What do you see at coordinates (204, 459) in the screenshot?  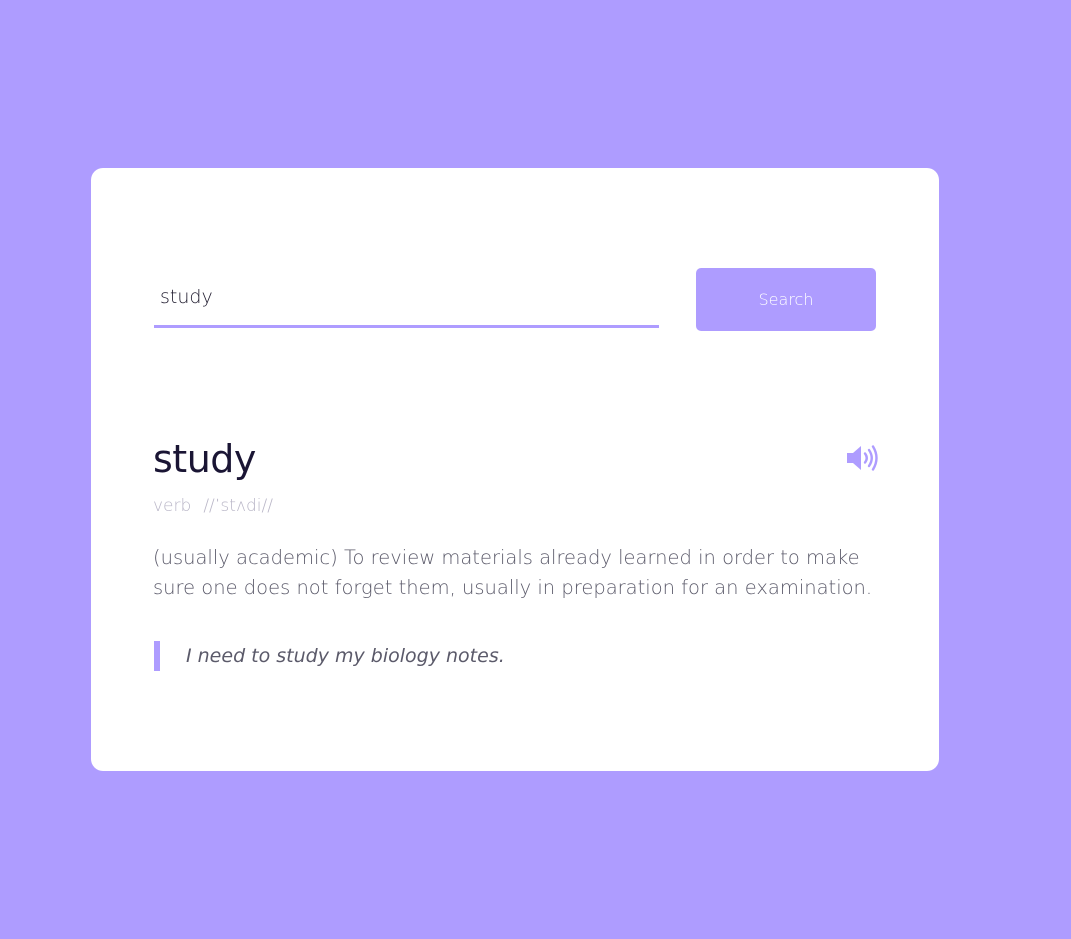 I see `word-title: study` at bounding box center [204, 459].